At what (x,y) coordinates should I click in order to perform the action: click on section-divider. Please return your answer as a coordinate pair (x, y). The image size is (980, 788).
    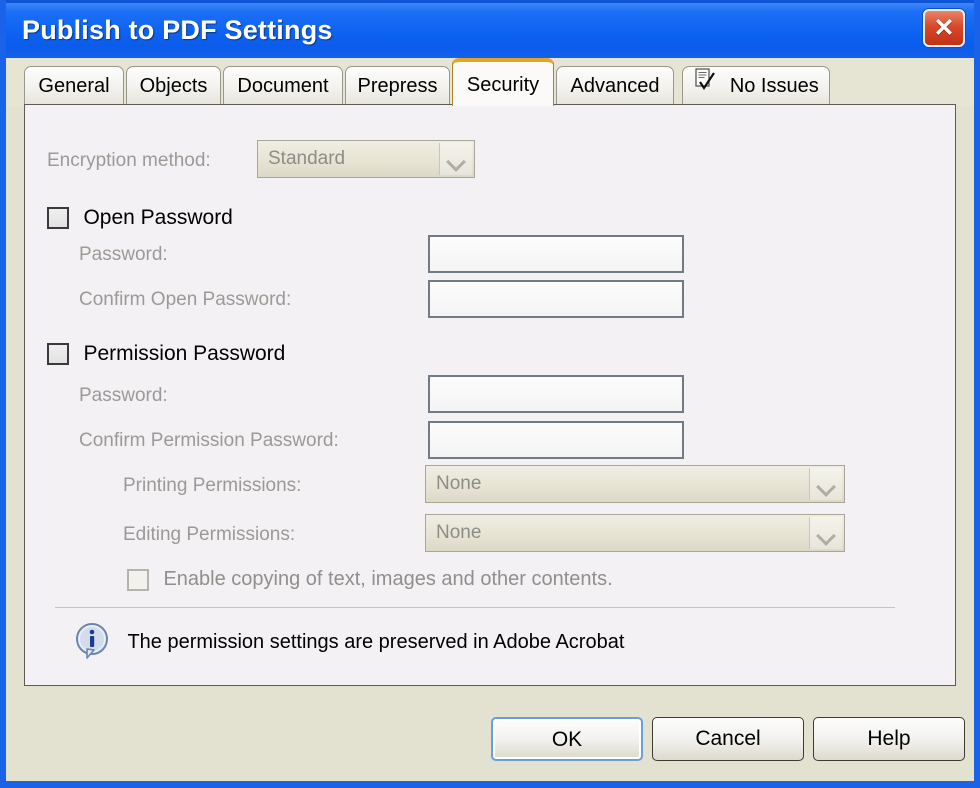
    Looking at the image, I should click on (475, 607).